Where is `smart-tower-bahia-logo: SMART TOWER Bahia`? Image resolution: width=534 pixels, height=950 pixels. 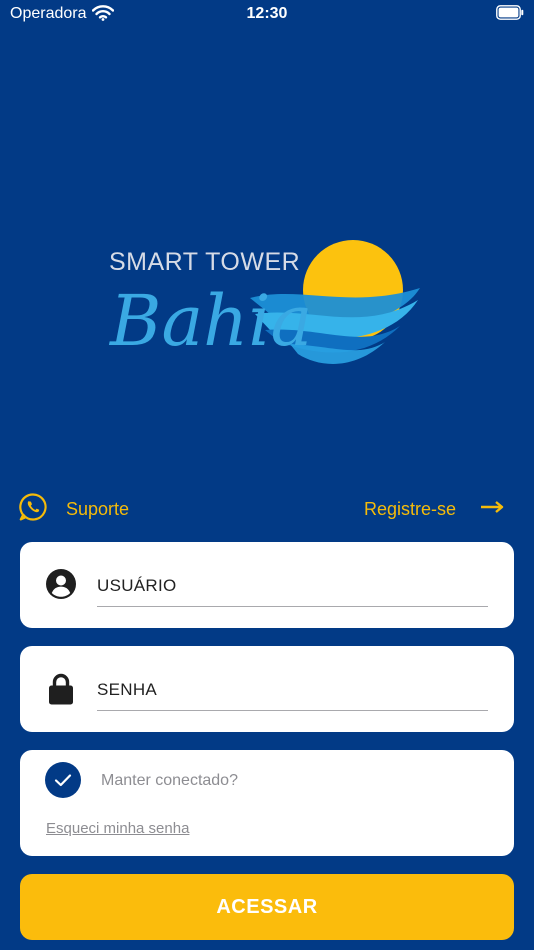
smart-tower-bahia-logo: SMART TOWER Bahia is located at coordinates (270, 315).